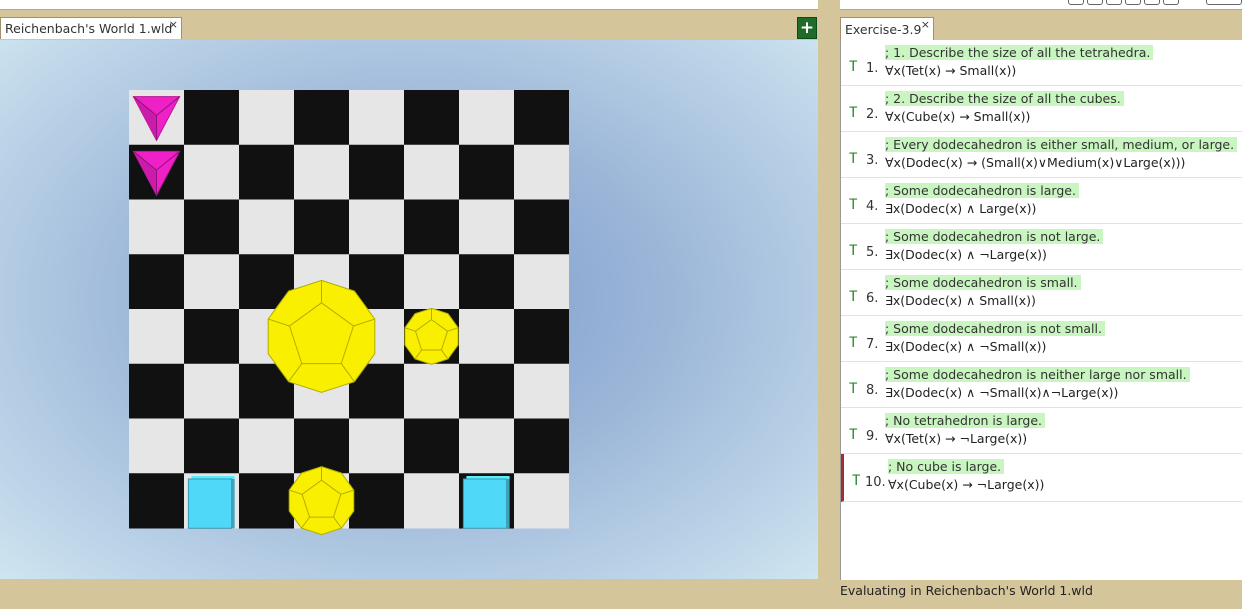  Describe the element at coordinates (409, 5) in the screenshot. I see `top-toolbar-left` at that location.